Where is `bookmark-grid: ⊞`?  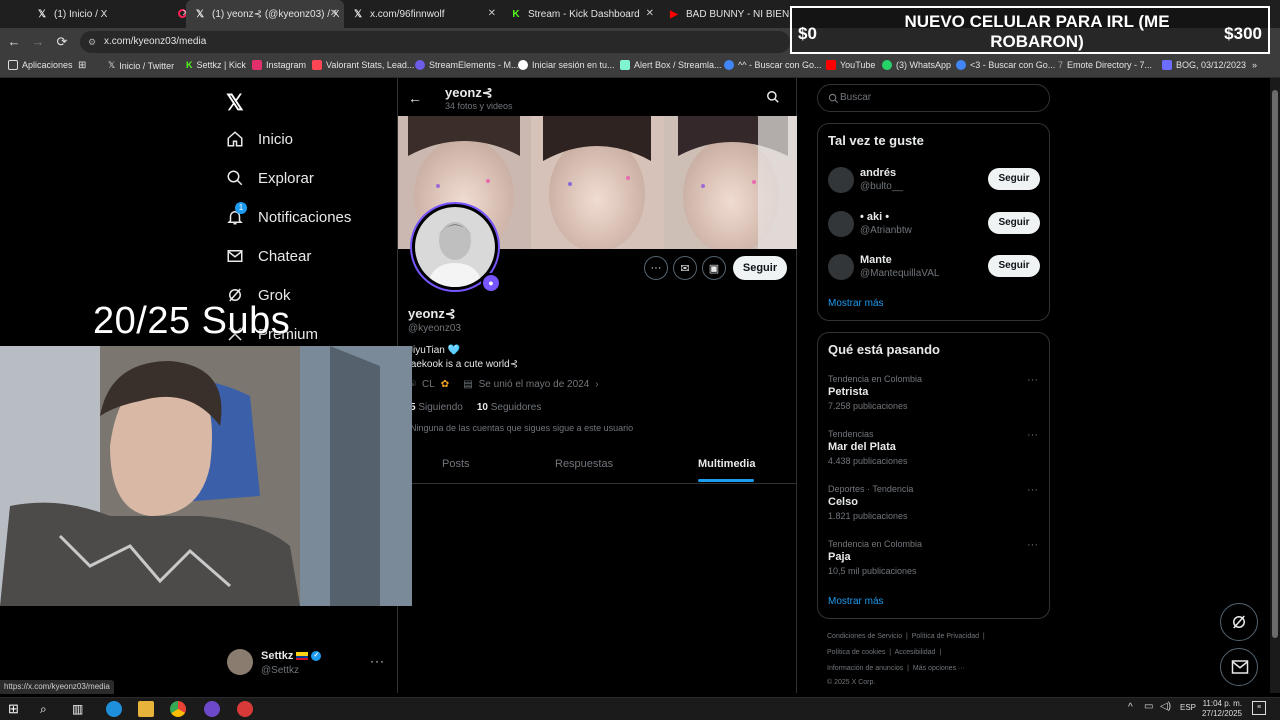 bookmark-grid: ⊞ is located at coordinates (82, 65).